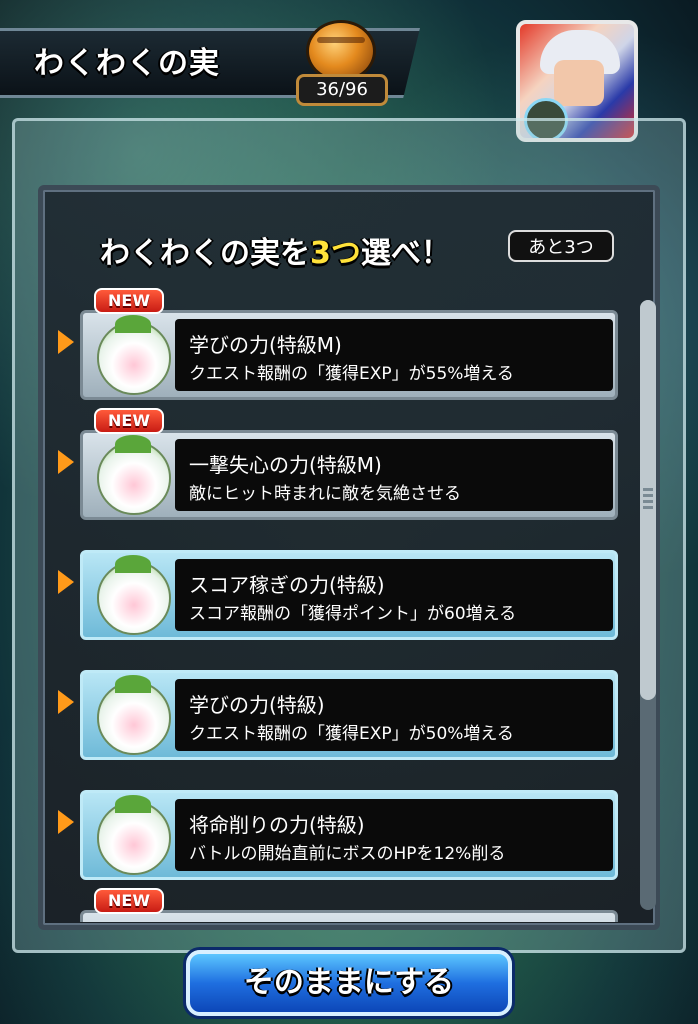  I want to click on list-item: 学びの力(特級M) クエスト報酬の「獲得EXP」が55%増える NEW, so click(335, 344).